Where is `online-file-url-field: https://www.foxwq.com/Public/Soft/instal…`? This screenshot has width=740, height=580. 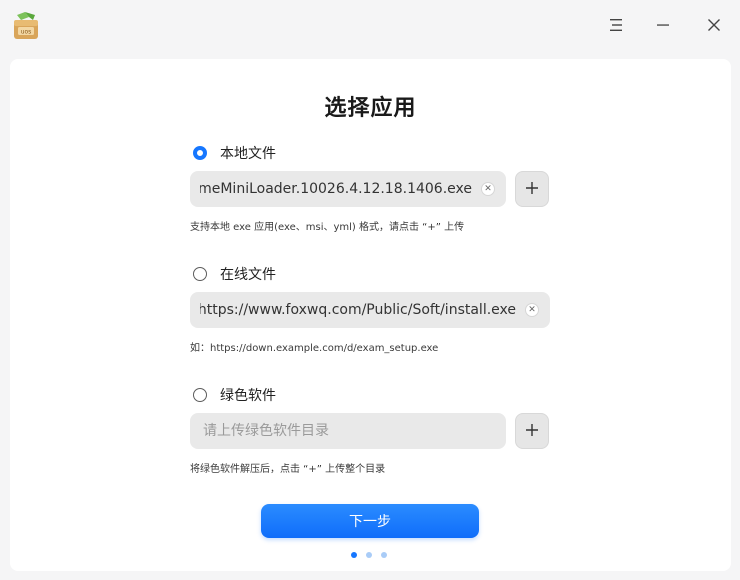 online-file-url-field: https://www.foxwq.com/Public/Soft/instal… is located at coordinates (370, 310).